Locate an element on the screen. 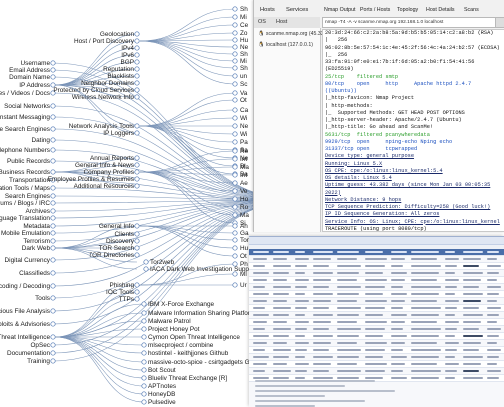  left-category-label: IP Address is located at coordinates (34, 85).